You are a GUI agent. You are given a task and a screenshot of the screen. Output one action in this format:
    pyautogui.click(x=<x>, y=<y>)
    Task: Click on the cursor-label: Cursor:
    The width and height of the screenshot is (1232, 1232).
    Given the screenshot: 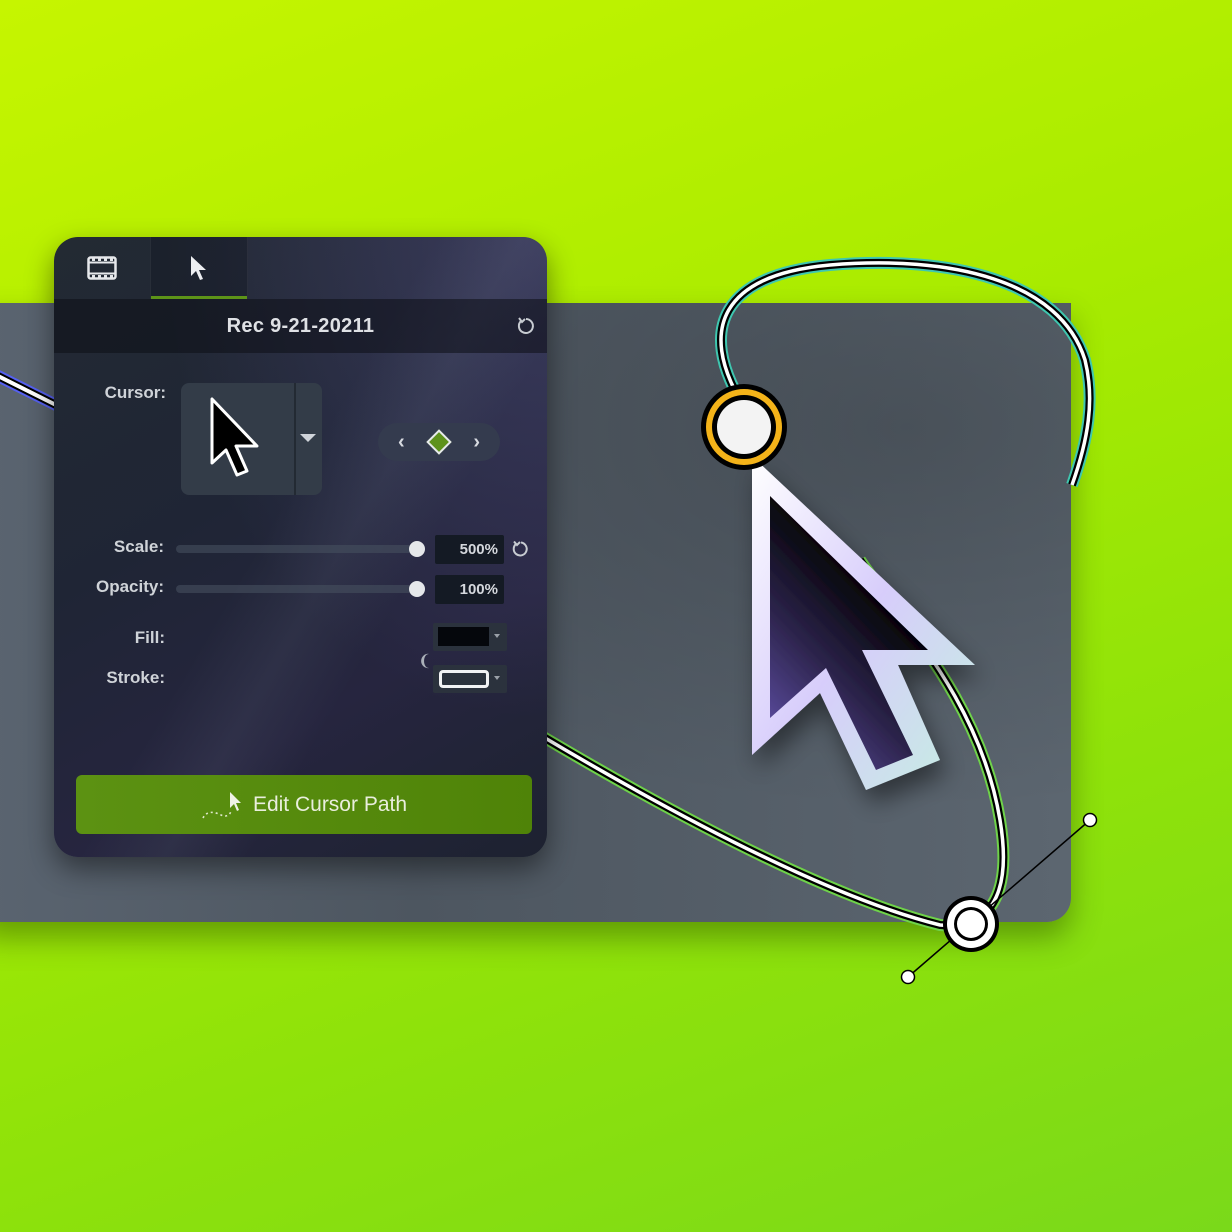 What is the action you would take?
    pyautogui.click(x=135, y=392)
    